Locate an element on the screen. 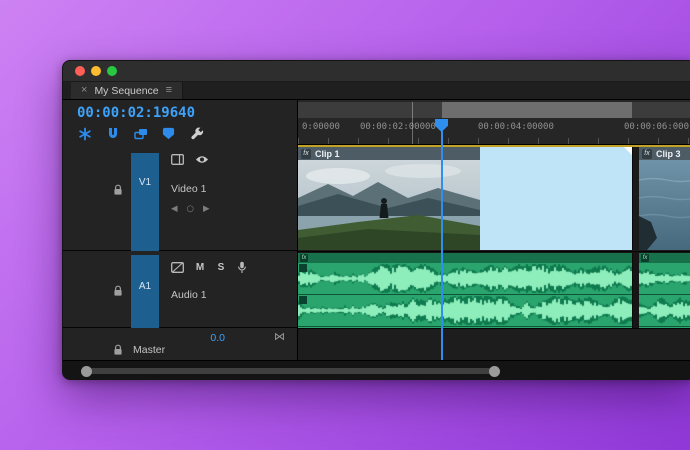  clip-3-header: fx Clip 3 is located at coordinates (664, 153).